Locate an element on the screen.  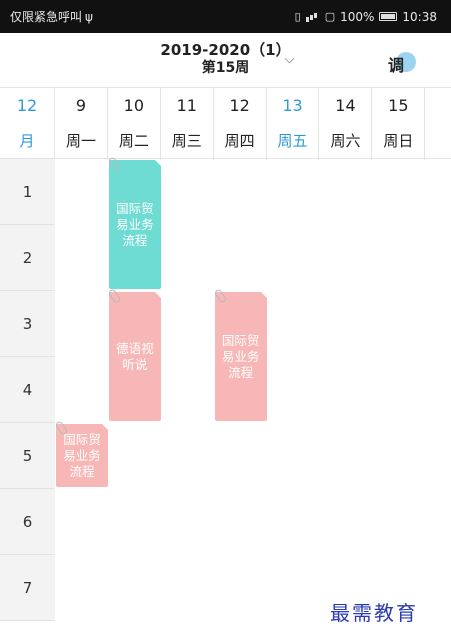
day-column-15: 15 周日 is located at coordinates (399, 124).